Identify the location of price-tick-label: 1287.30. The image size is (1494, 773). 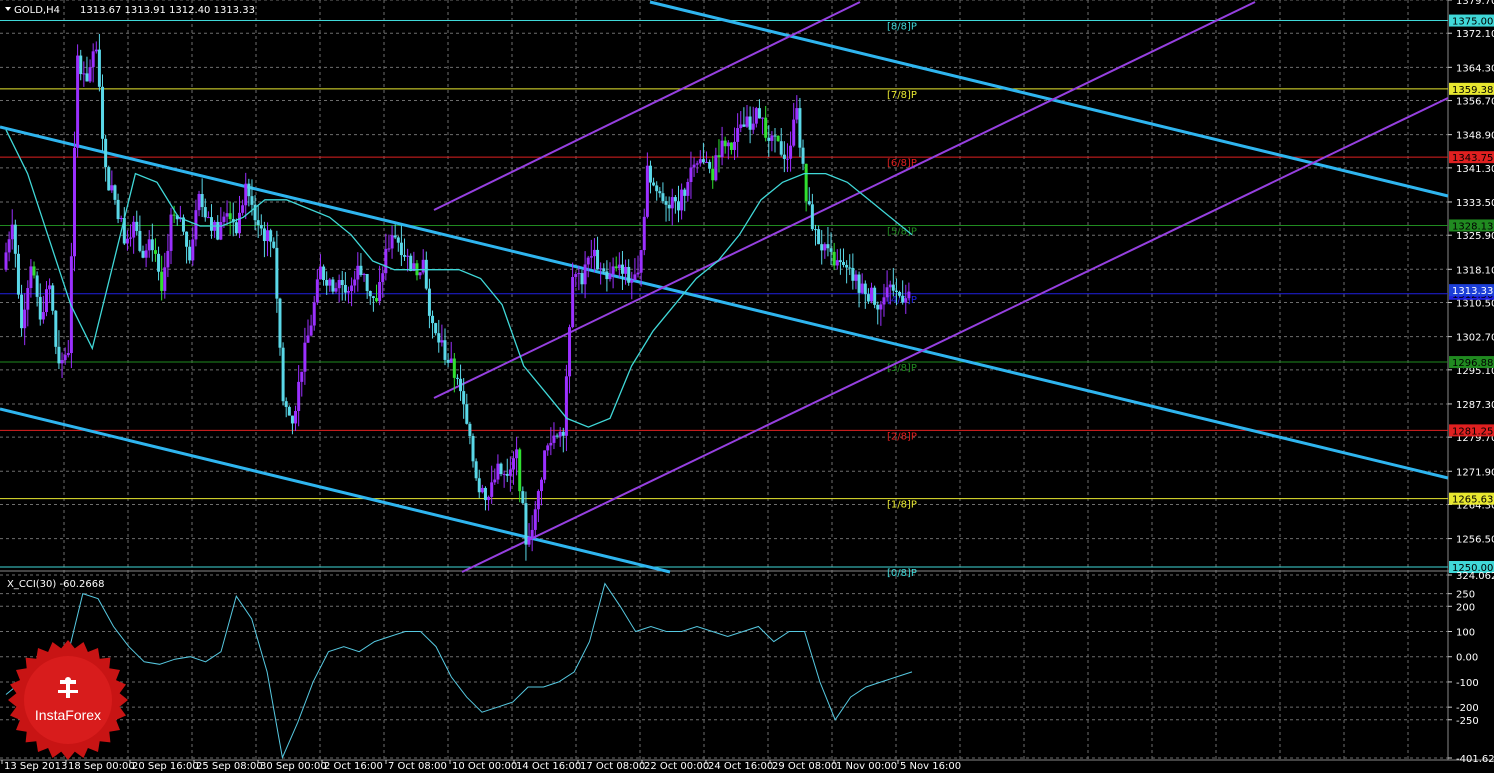
(1475, 405).